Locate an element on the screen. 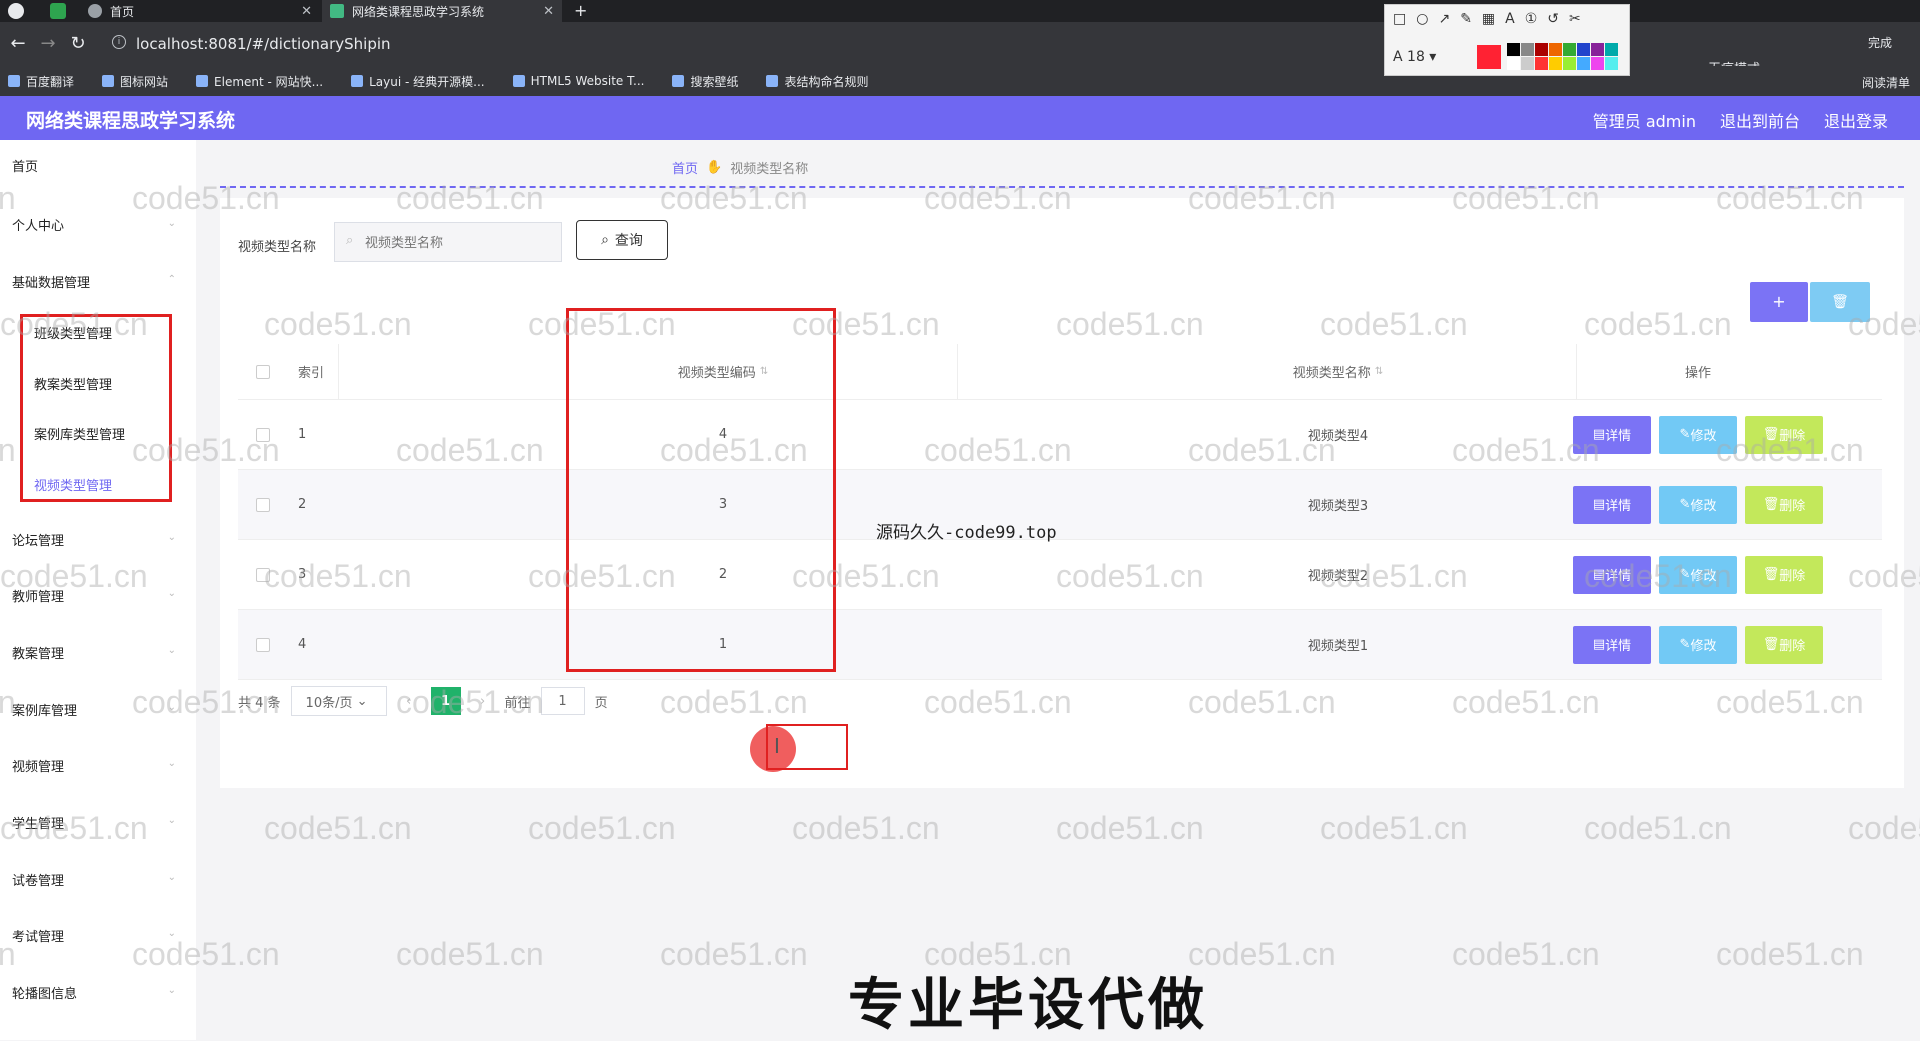 The height and width of the screenshot is (1041, 1920). select-all-checkbox is located at coordinates (263, 371).